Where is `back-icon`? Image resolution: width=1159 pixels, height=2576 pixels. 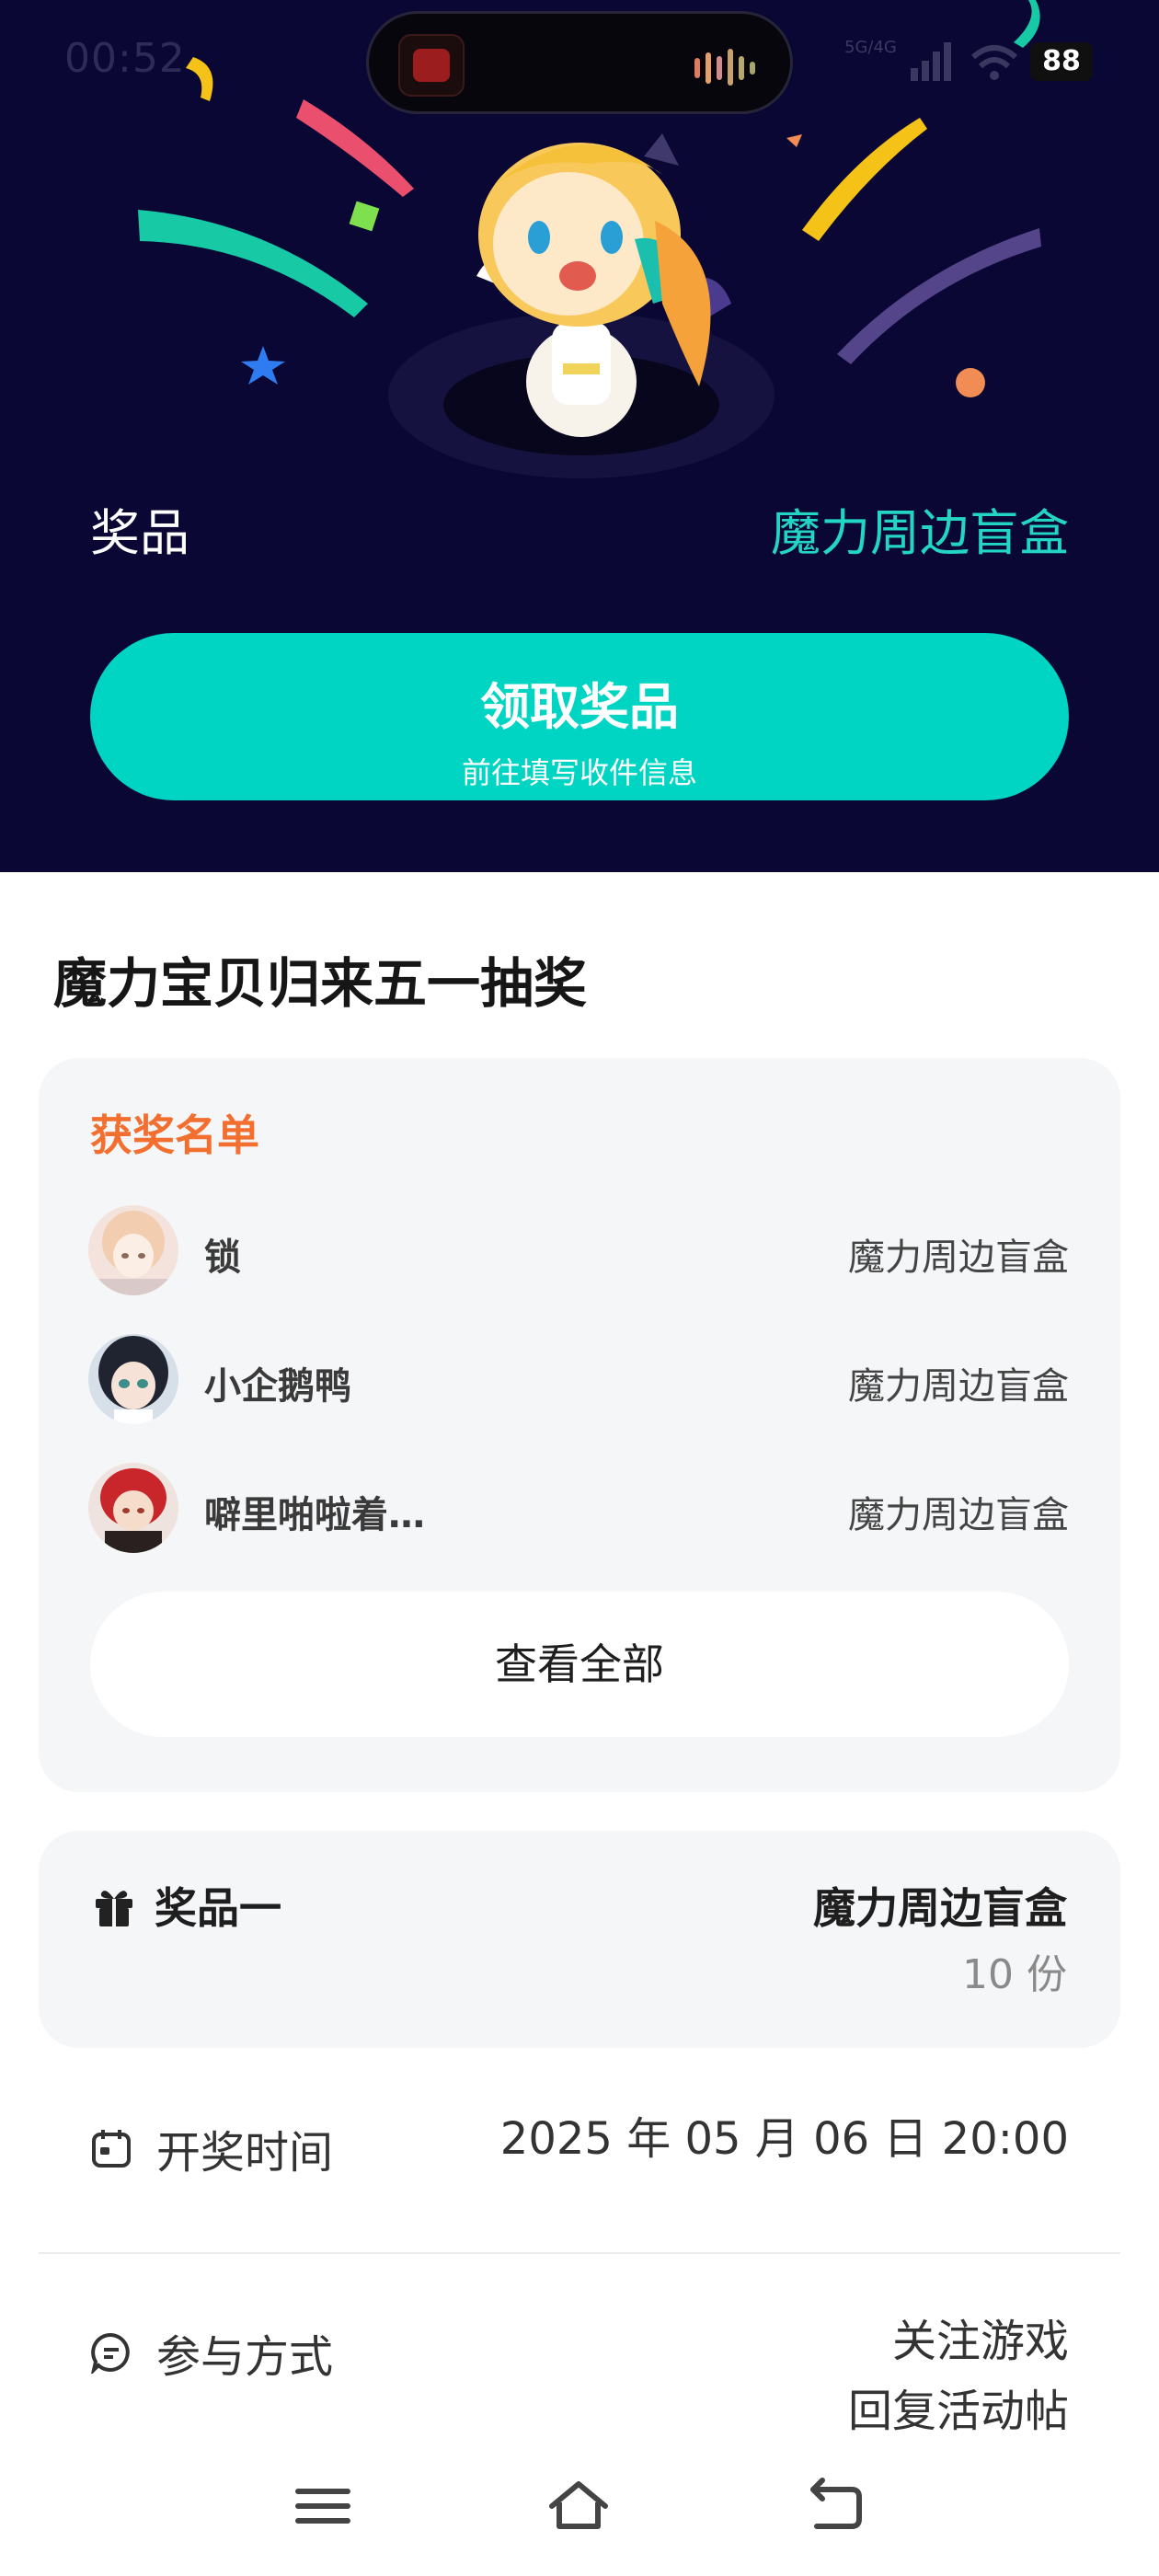
back-icon is located at coordinates (836, 2506).